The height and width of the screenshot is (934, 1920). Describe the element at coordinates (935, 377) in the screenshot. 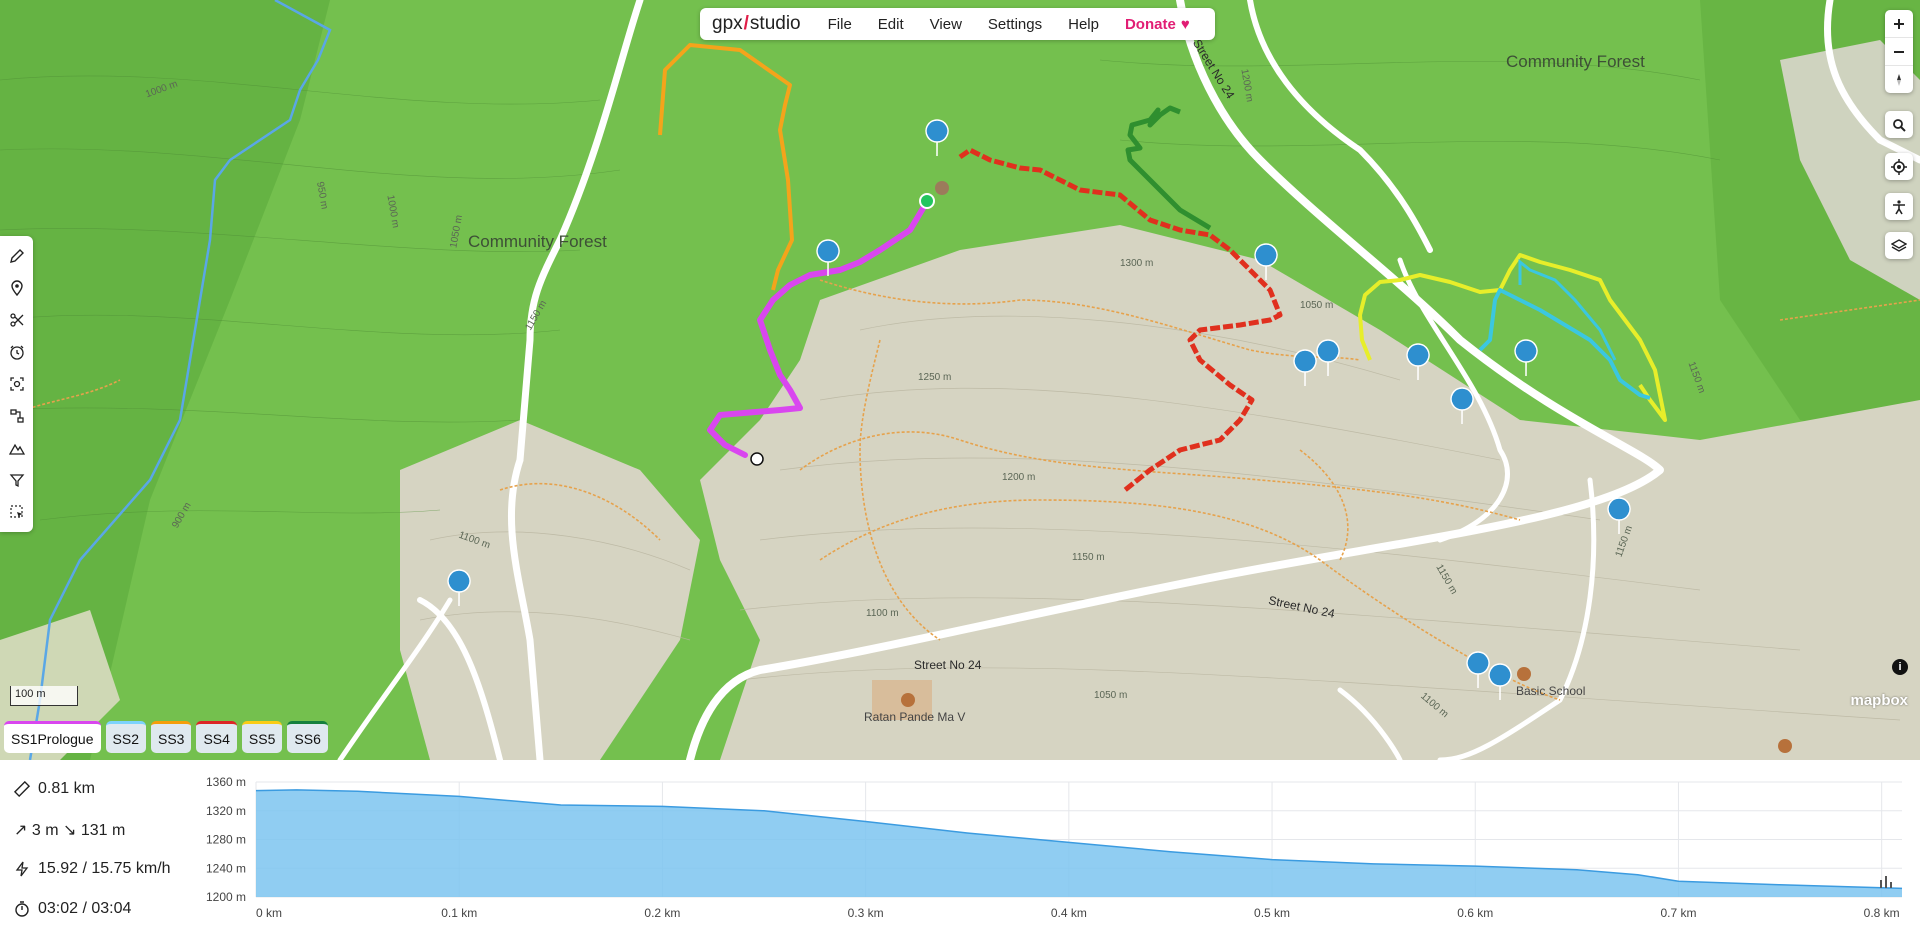

I see `contour-label: 1250 m` at that location.